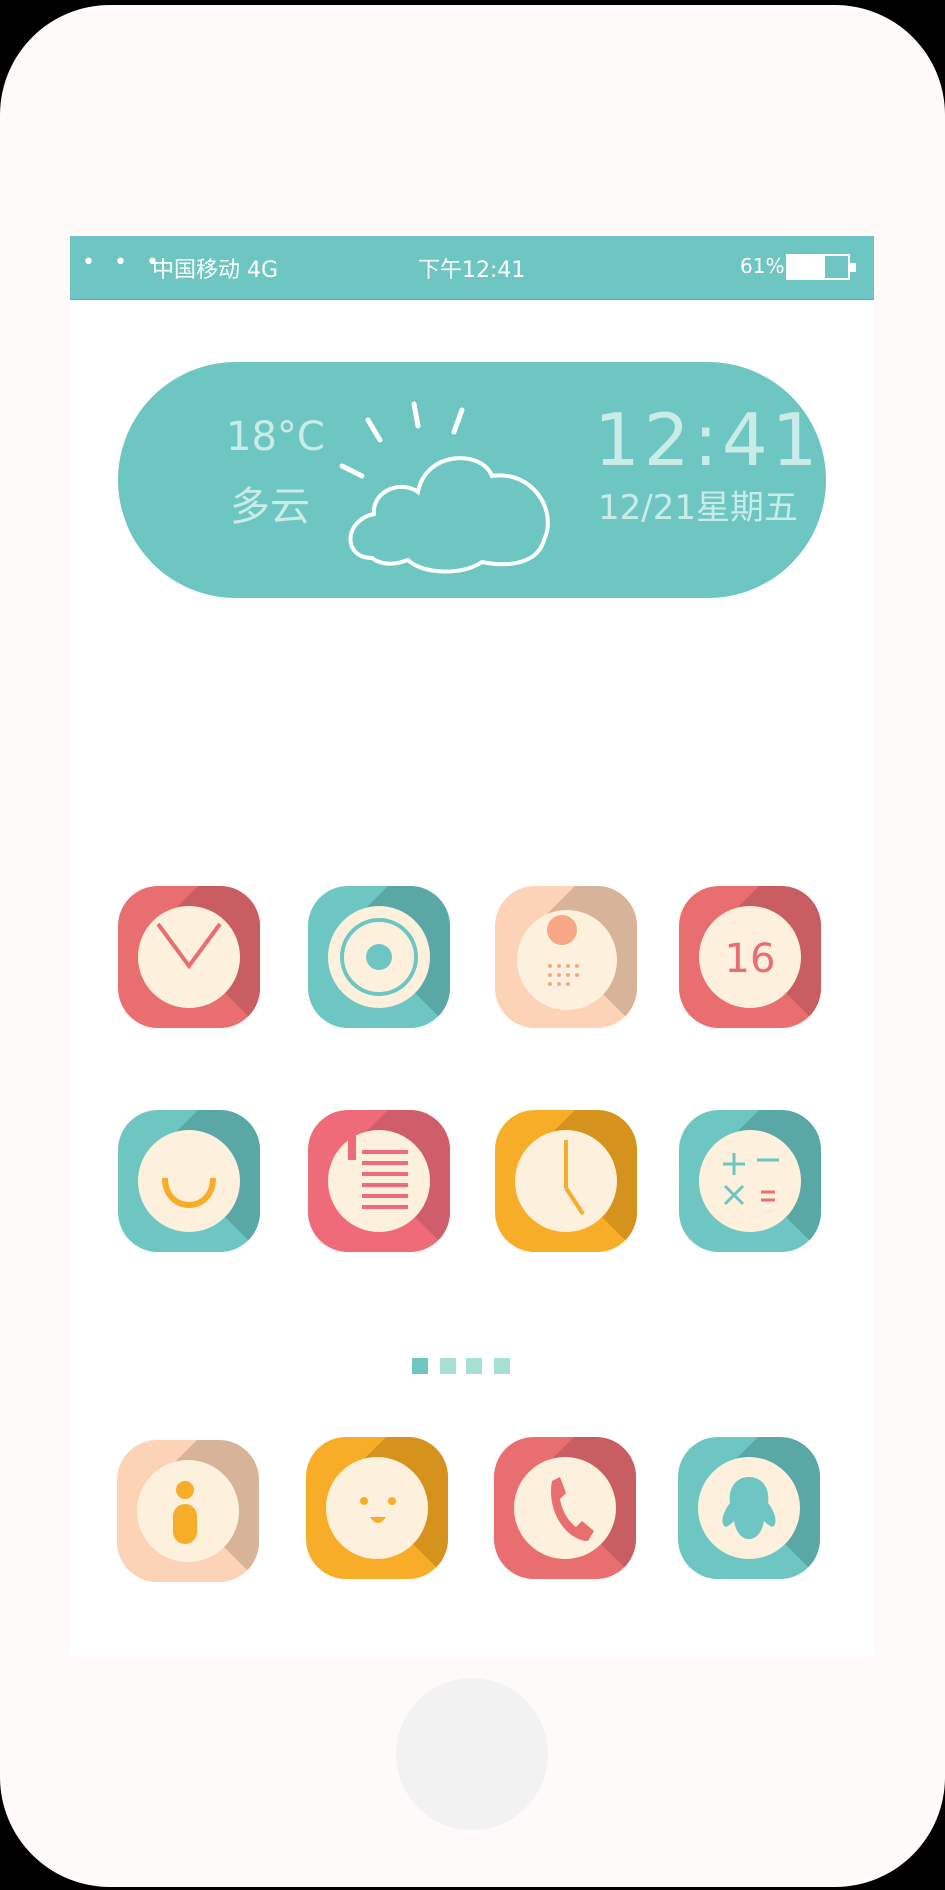 The width and height of the screenshot is (945, 1890). I want to click on carrier-label: 中国移动 4G, so click(215, 270).